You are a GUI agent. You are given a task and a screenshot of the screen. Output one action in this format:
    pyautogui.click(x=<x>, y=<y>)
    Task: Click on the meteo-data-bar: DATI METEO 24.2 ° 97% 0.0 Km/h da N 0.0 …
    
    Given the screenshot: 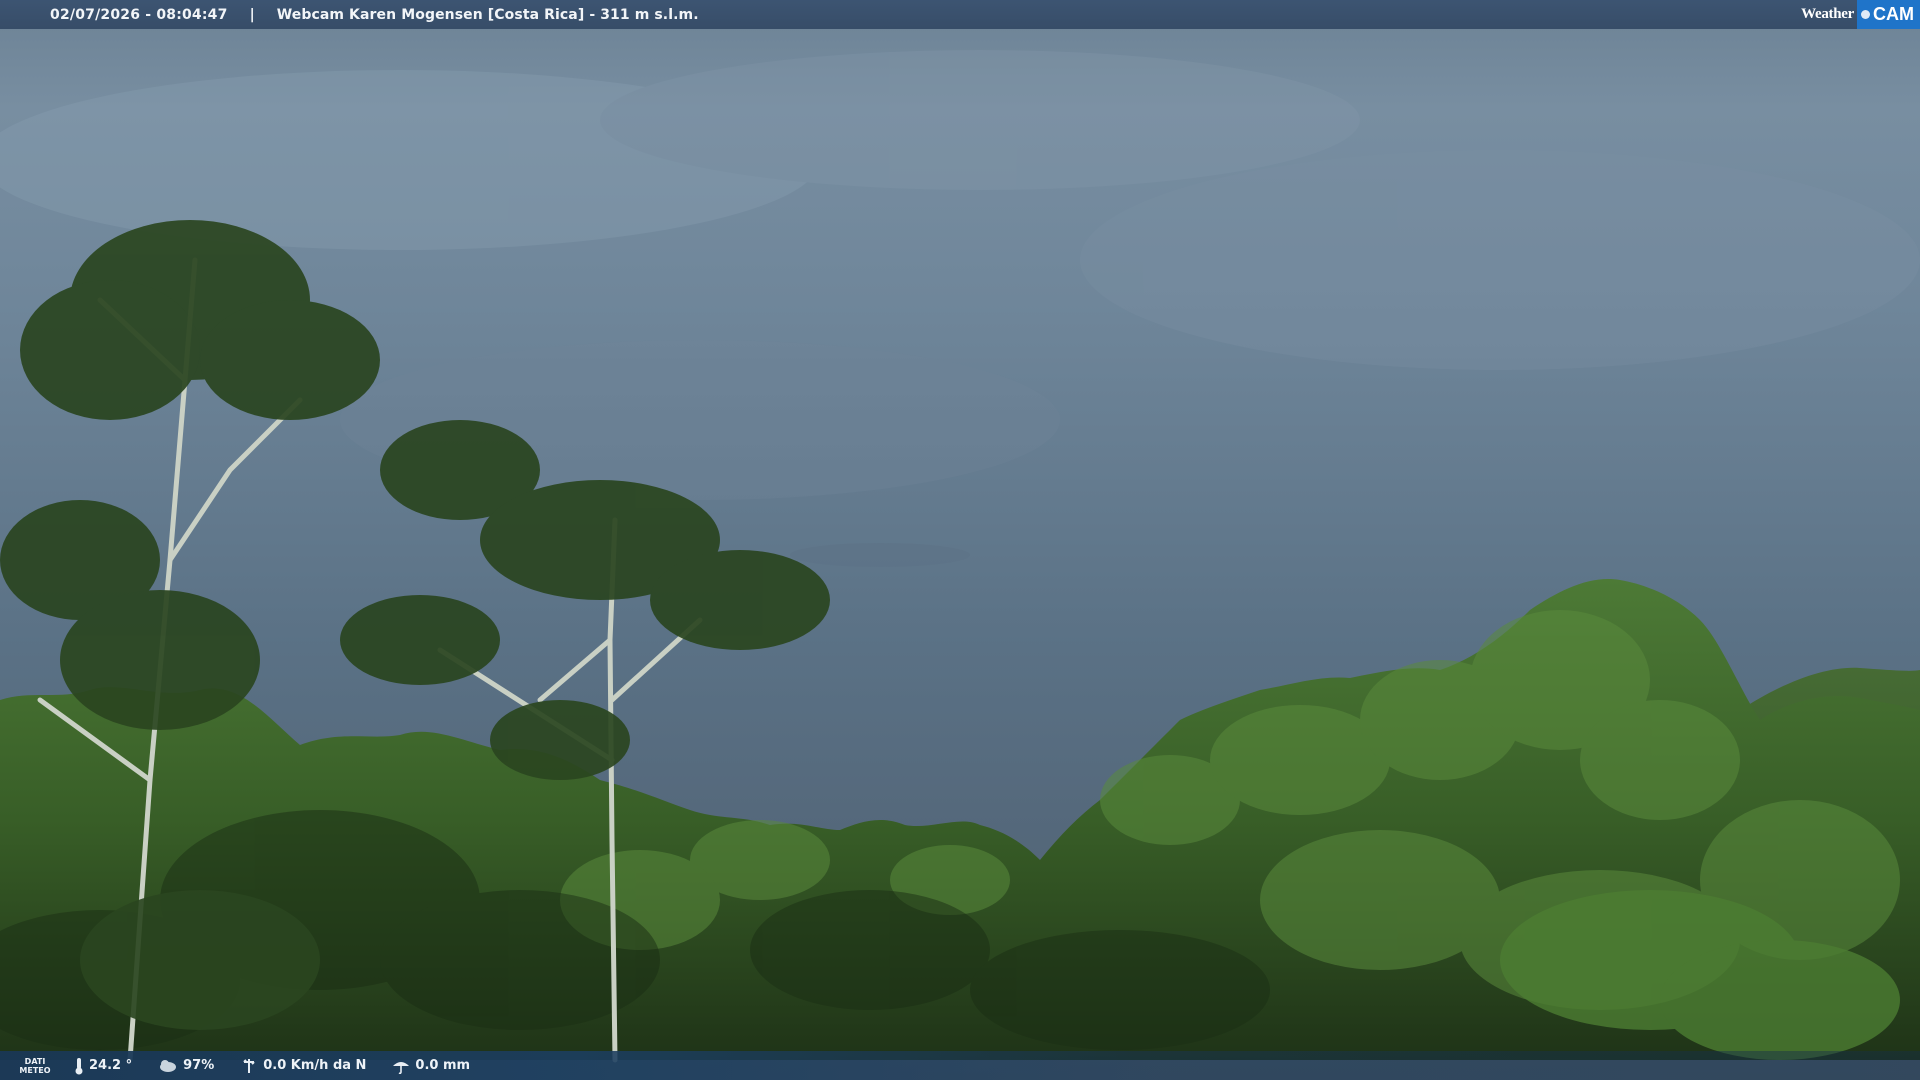 What is the action you would take?
    pyautogui.click(x=960, y=1065)
    